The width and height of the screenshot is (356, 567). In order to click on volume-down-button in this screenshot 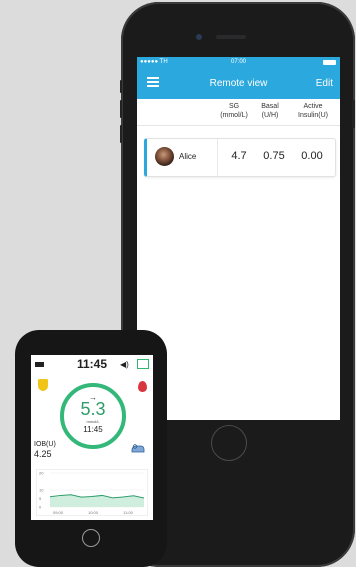, I will do `click(121, 109)`.